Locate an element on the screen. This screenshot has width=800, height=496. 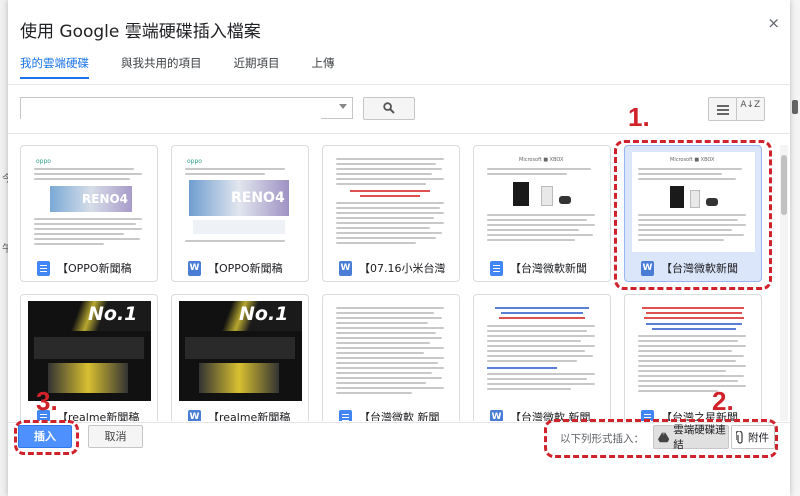
background-right-strip is located at coordinates (779, 248).